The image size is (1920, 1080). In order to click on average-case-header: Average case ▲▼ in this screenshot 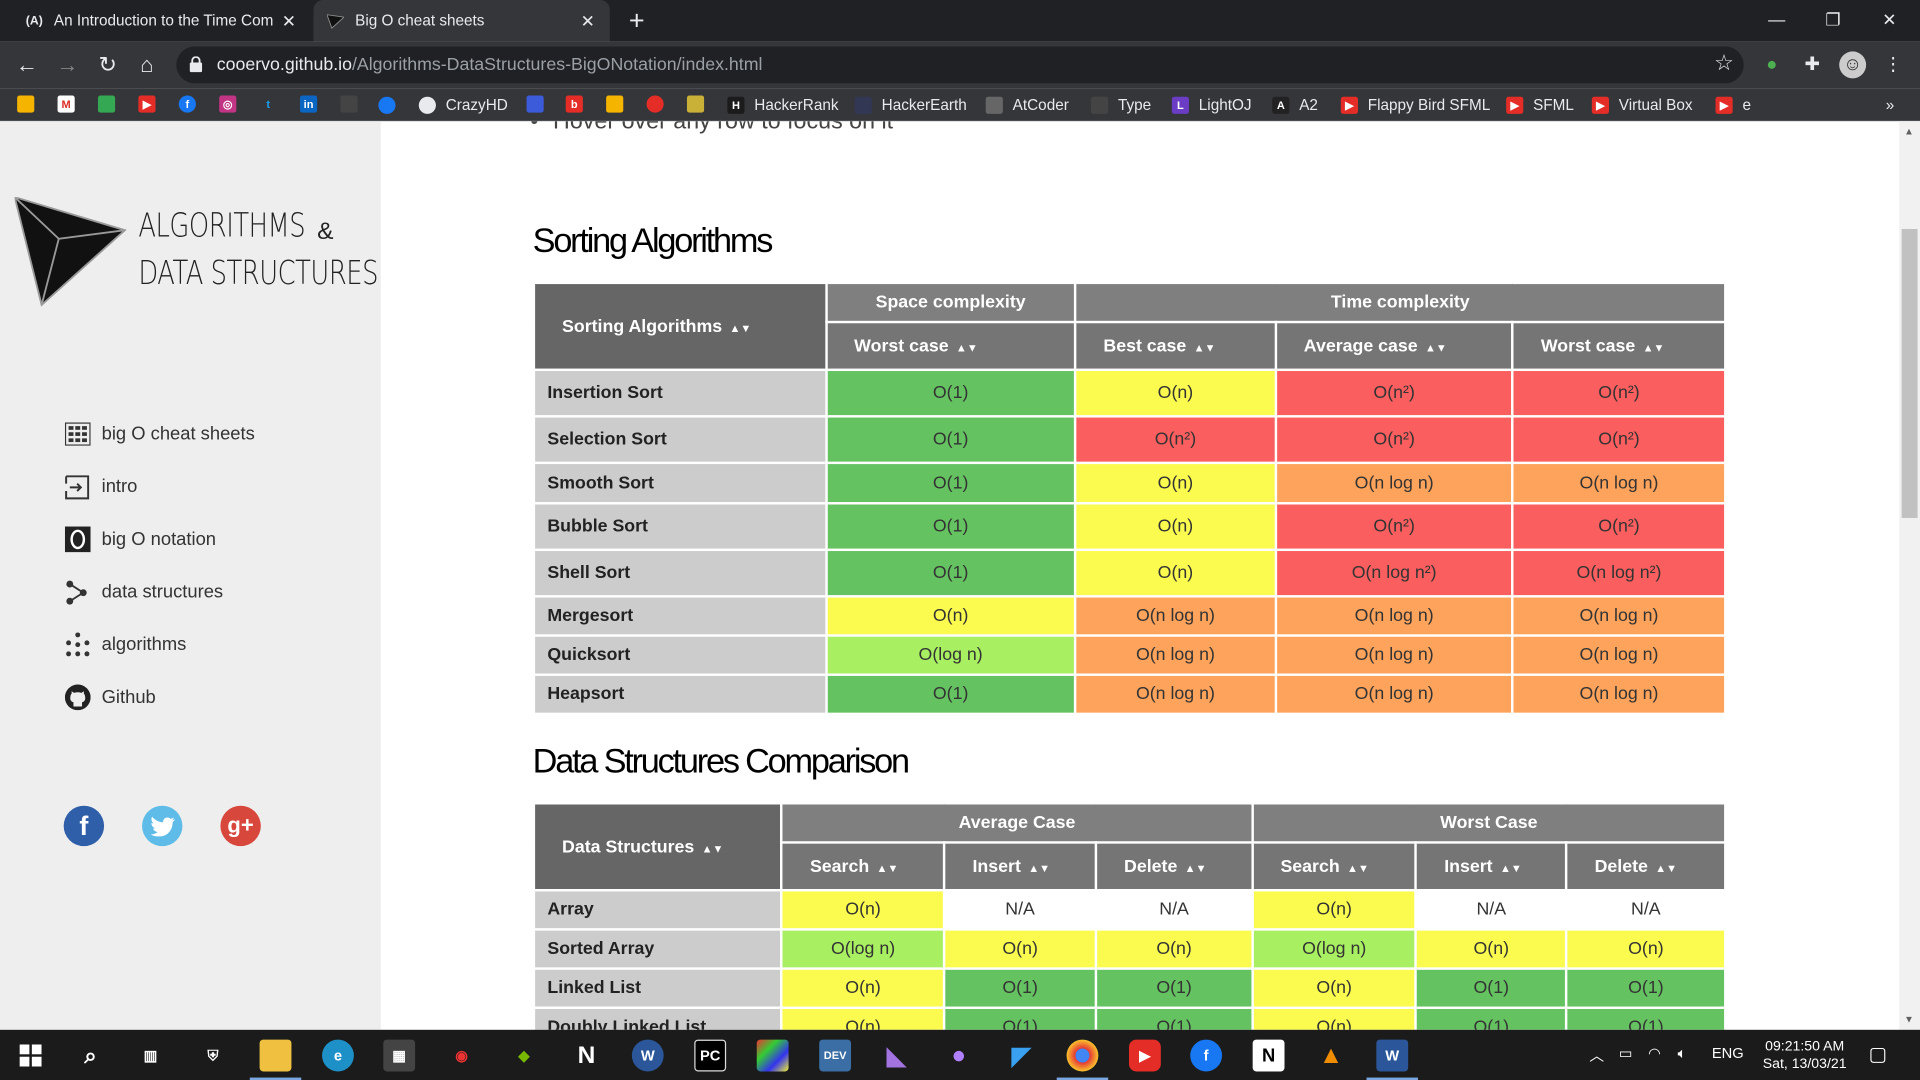, I will do `click(1394, 346)`.